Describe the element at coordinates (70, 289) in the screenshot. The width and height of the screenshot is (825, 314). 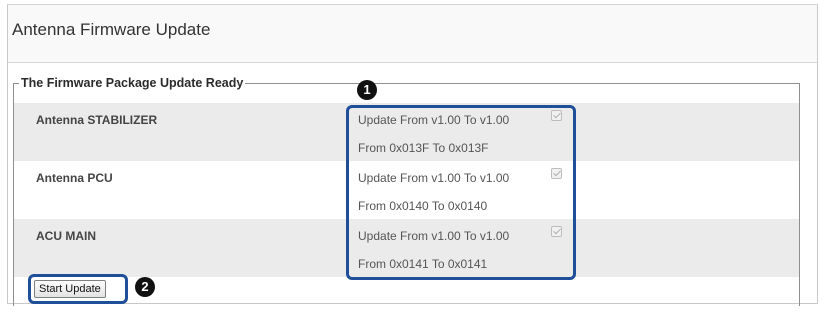
I see `start-update-button: Start Update` at that location.